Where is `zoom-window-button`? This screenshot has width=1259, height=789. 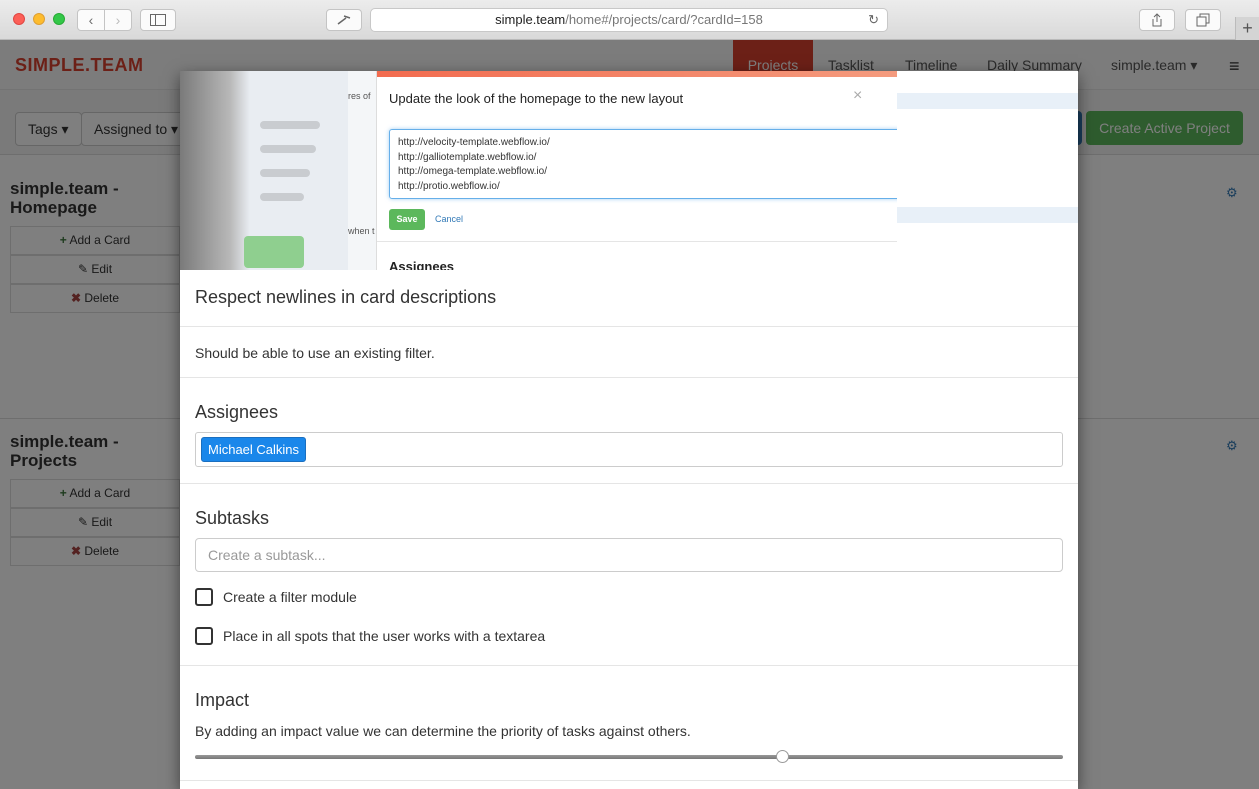 zoom-window-button is located at coordinates (59, 19).